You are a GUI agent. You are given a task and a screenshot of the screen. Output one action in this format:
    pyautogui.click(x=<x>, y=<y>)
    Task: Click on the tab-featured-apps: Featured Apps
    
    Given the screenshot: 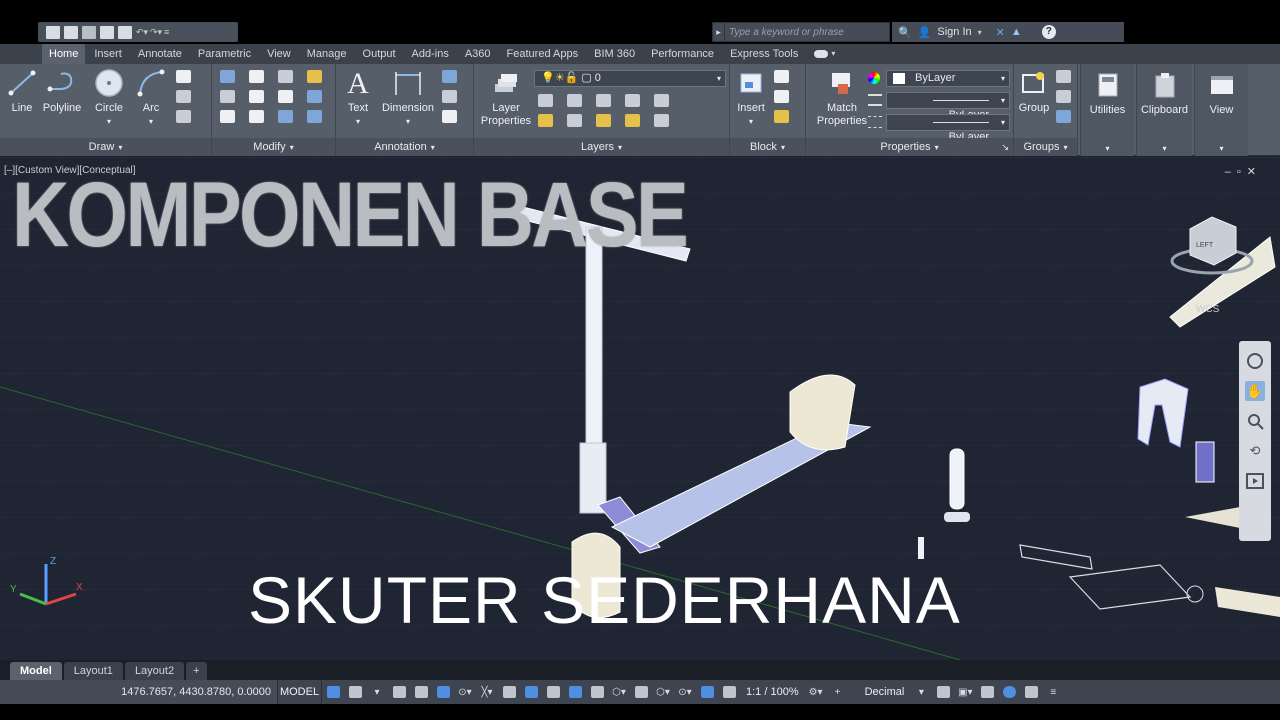 What is the action you would take?
    pyautogui.click(x=543, y=54)
    